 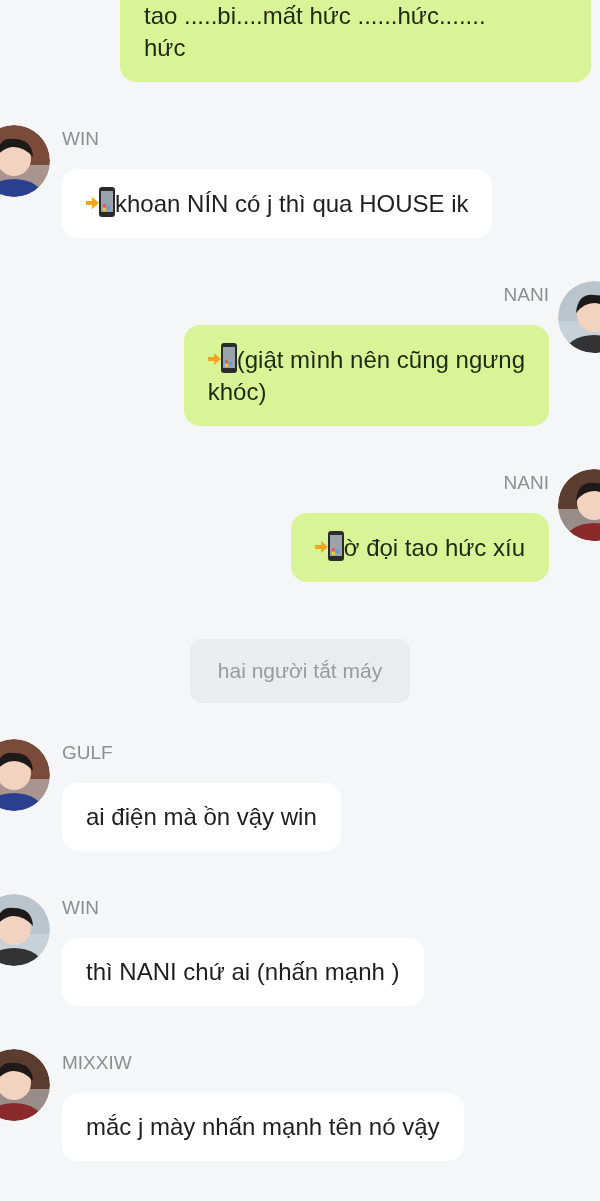 I want to click on sender-name: GULF, so click(x=87, y=753).